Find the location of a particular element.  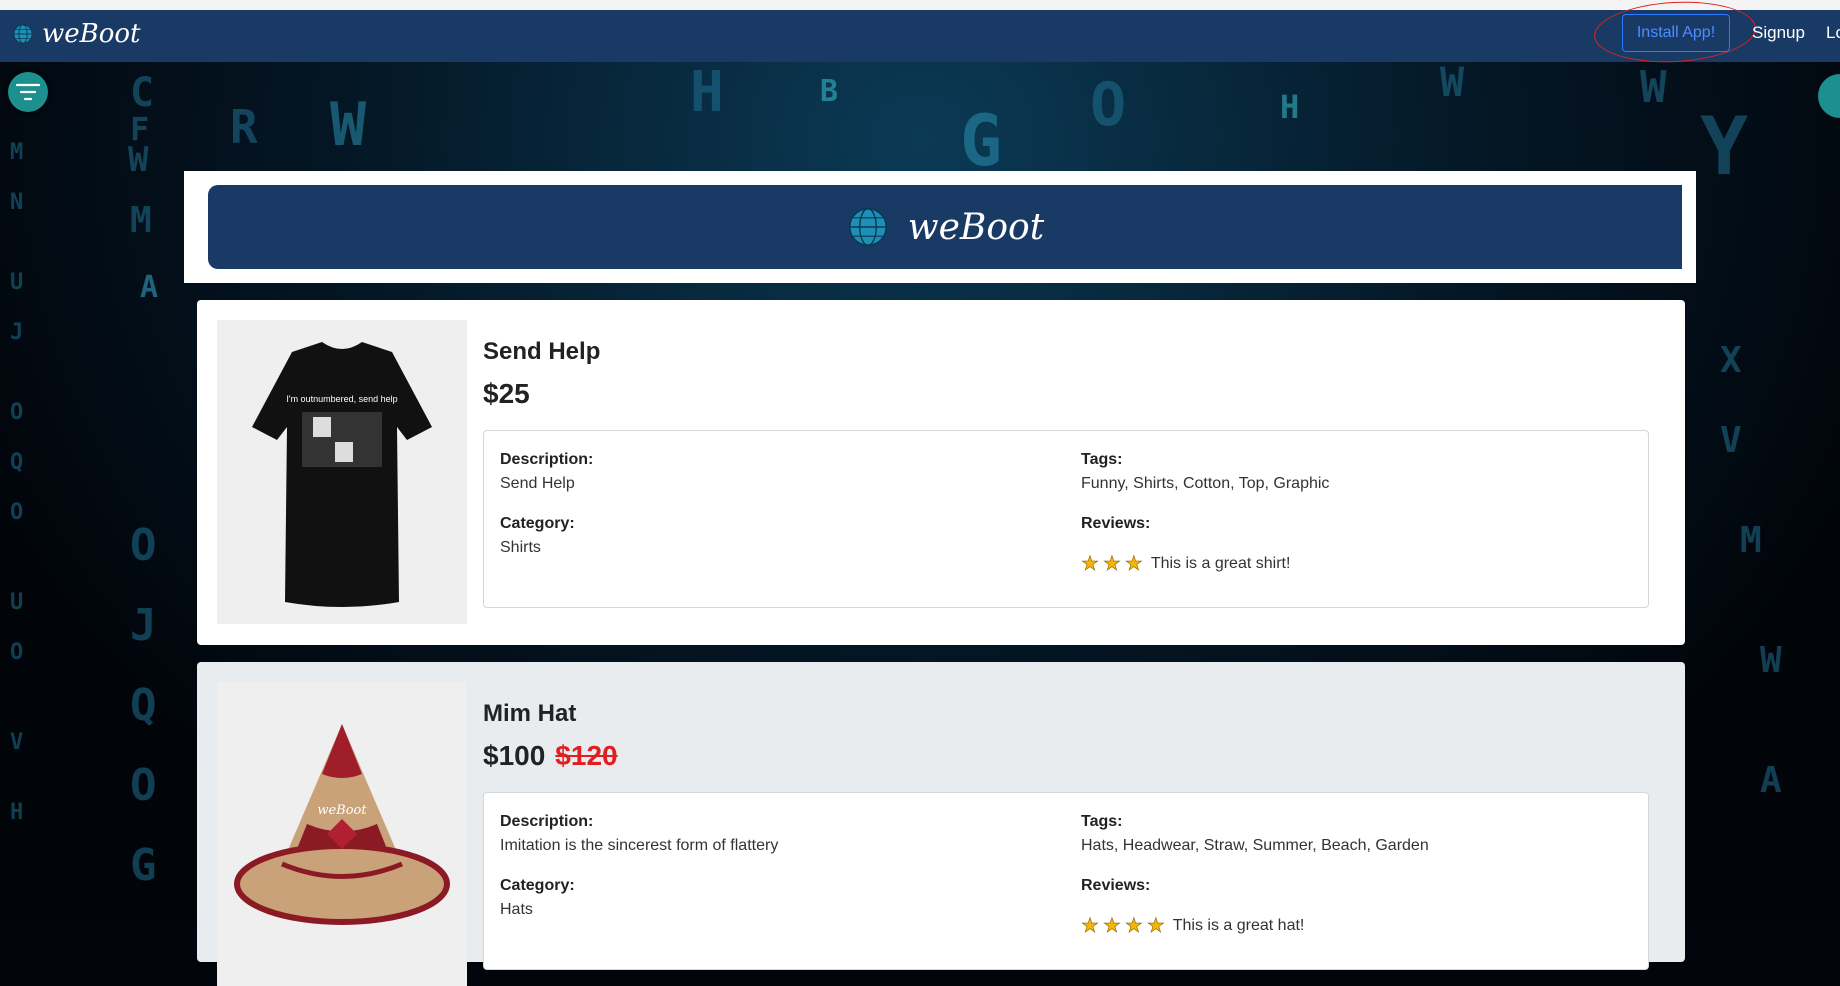

product-image: I'm outnumbered, send help is located at coordinates (342, 472).